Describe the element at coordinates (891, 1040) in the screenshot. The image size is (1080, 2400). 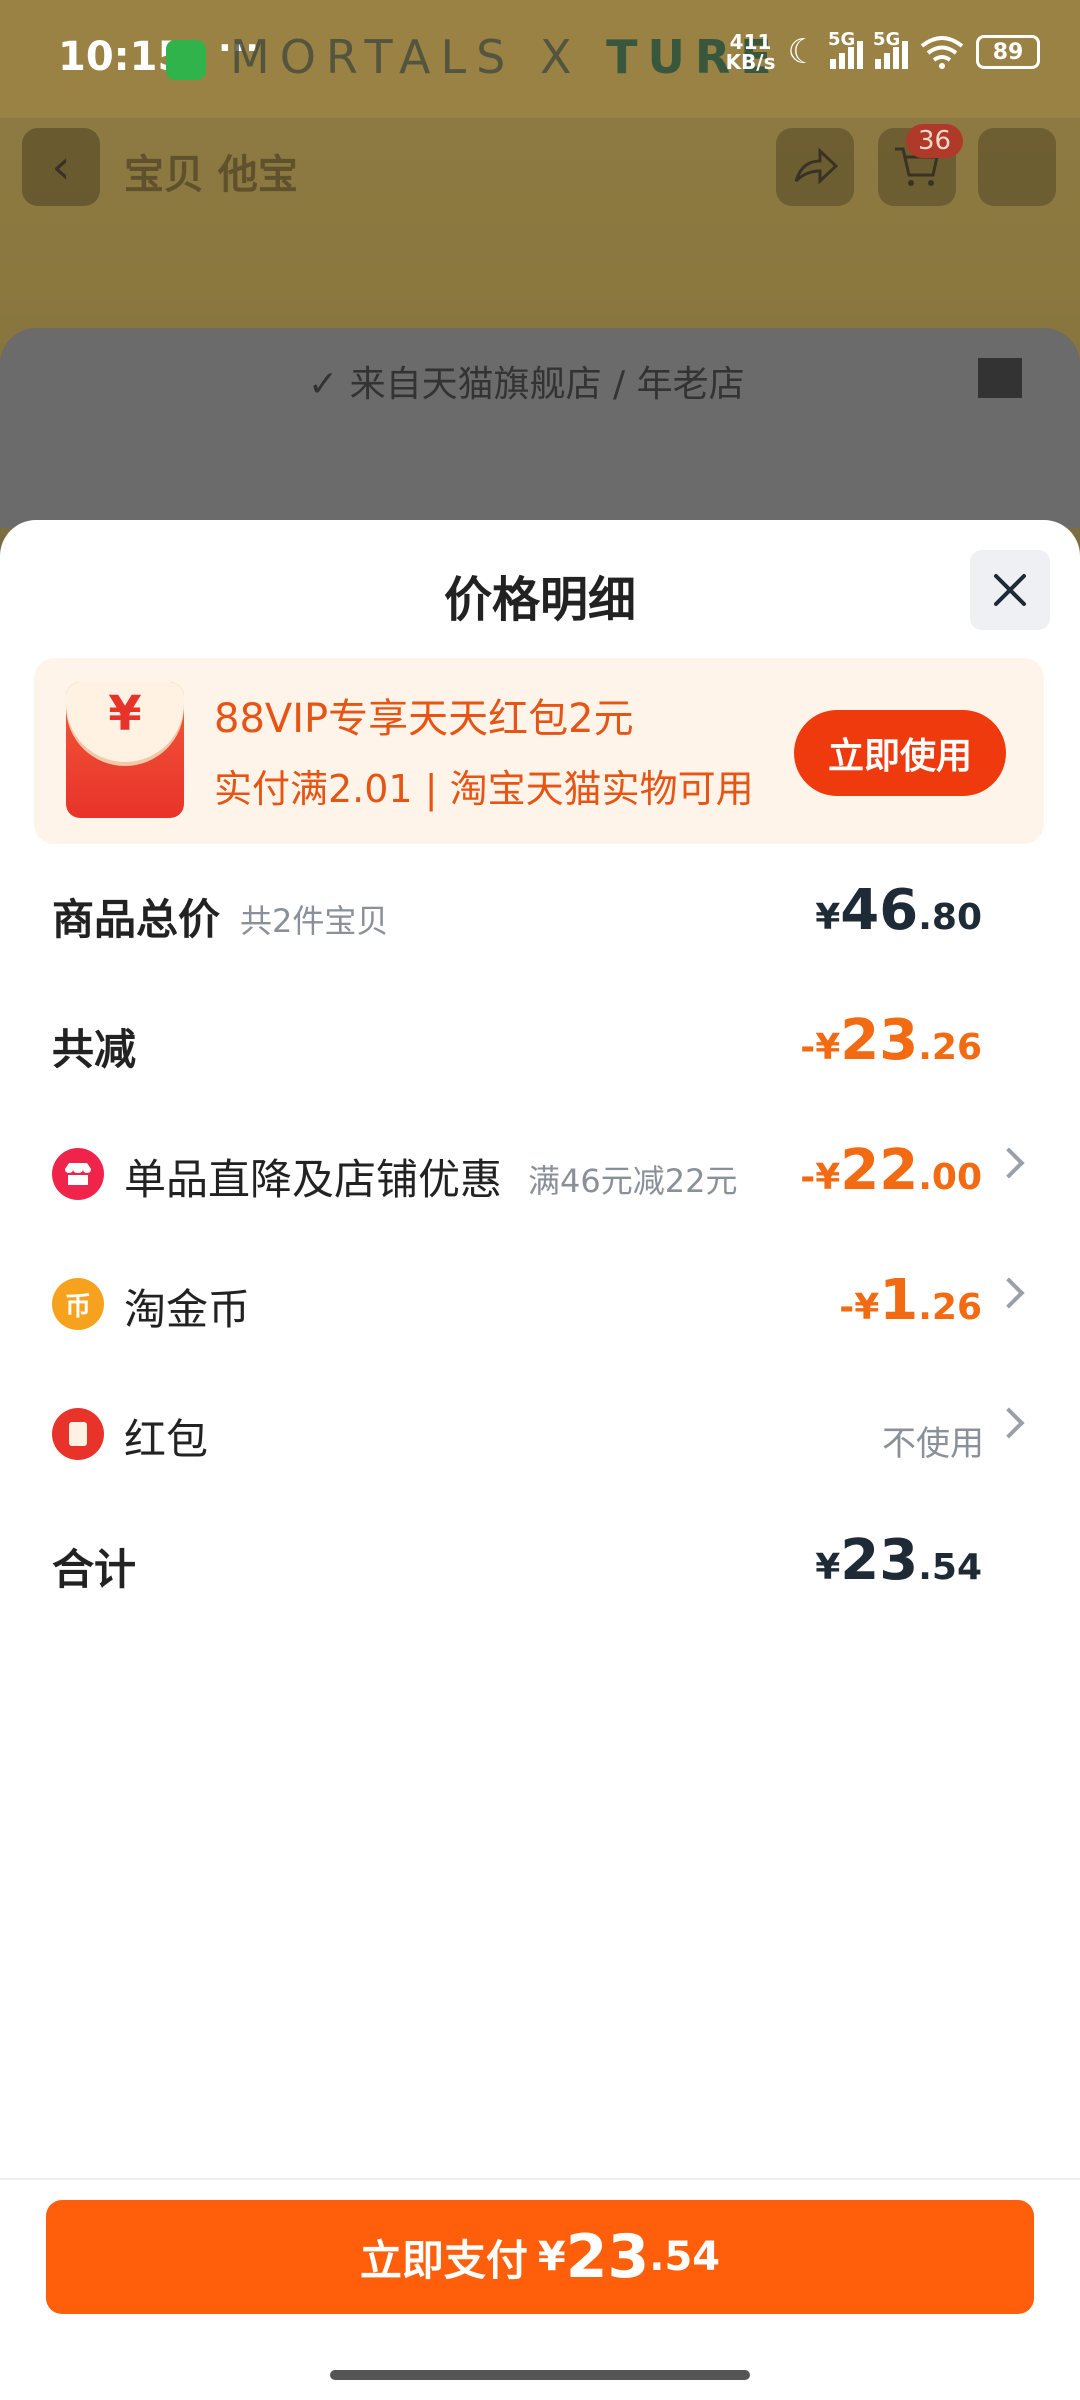
I see `total-reduce-amount: -¥23.26` at that location.